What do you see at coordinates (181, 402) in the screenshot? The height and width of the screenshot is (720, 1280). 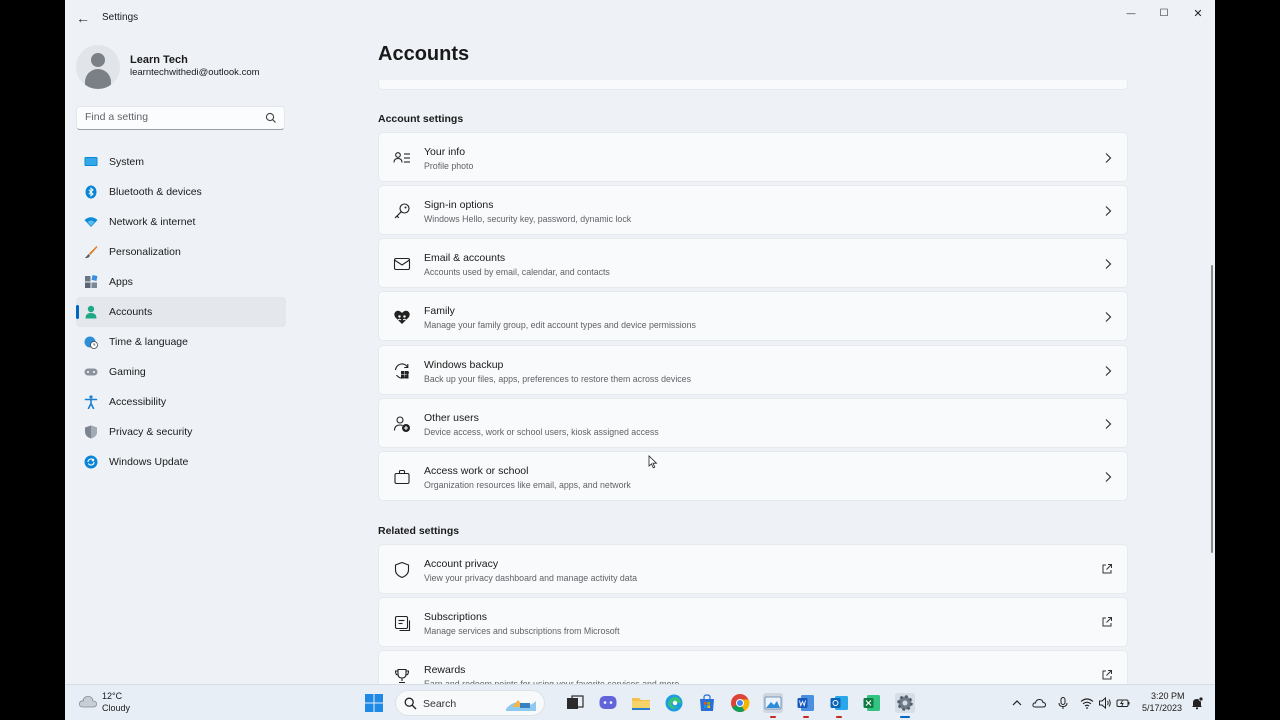 I see `sidebar-item-accessibility: Accessibility` at bounding box center [181, 402].